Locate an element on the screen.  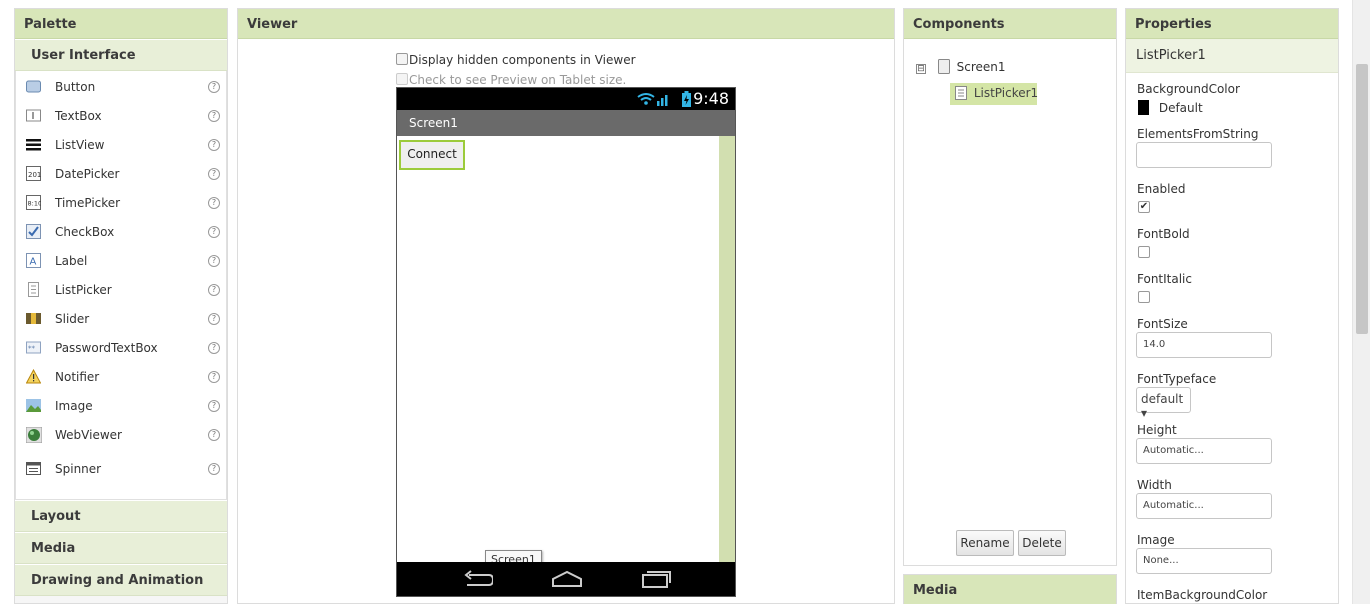
image-icon is located at coordinates (33, 405).